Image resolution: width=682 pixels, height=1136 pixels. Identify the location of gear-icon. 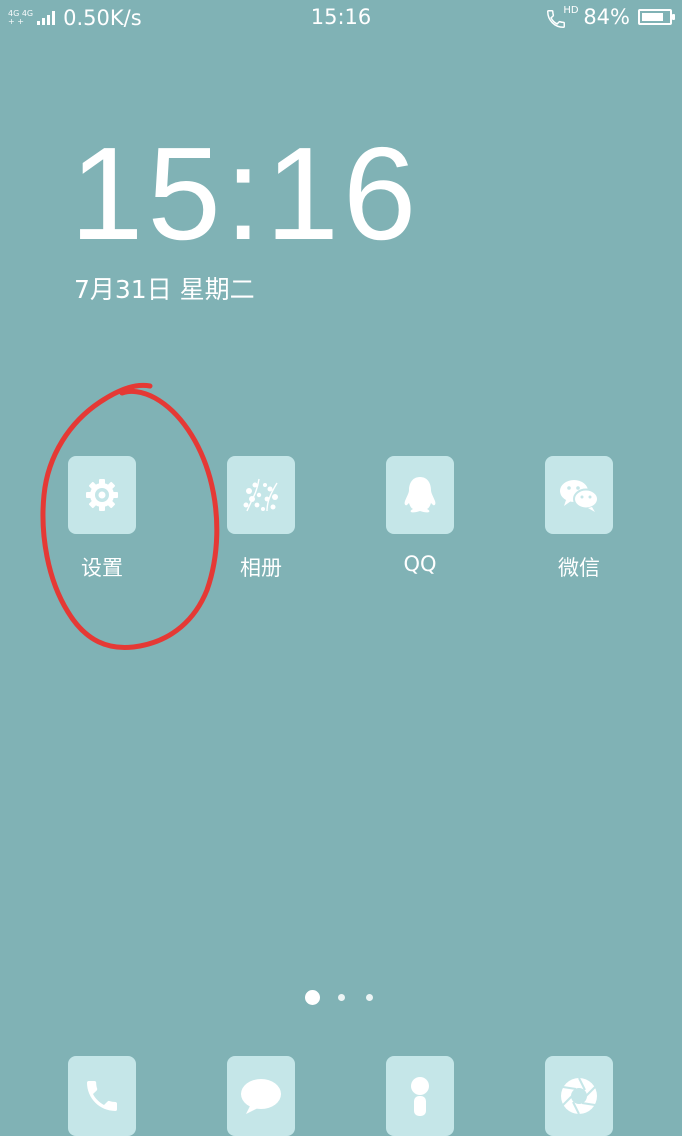
(102, 495).